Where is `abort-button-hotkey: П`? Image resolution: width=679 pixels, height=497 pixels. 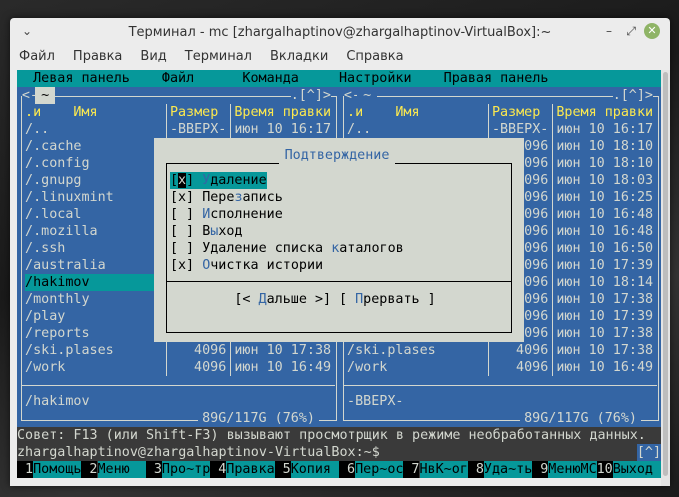 abort-button-hotkey: П is located at coordinates (359, 299).